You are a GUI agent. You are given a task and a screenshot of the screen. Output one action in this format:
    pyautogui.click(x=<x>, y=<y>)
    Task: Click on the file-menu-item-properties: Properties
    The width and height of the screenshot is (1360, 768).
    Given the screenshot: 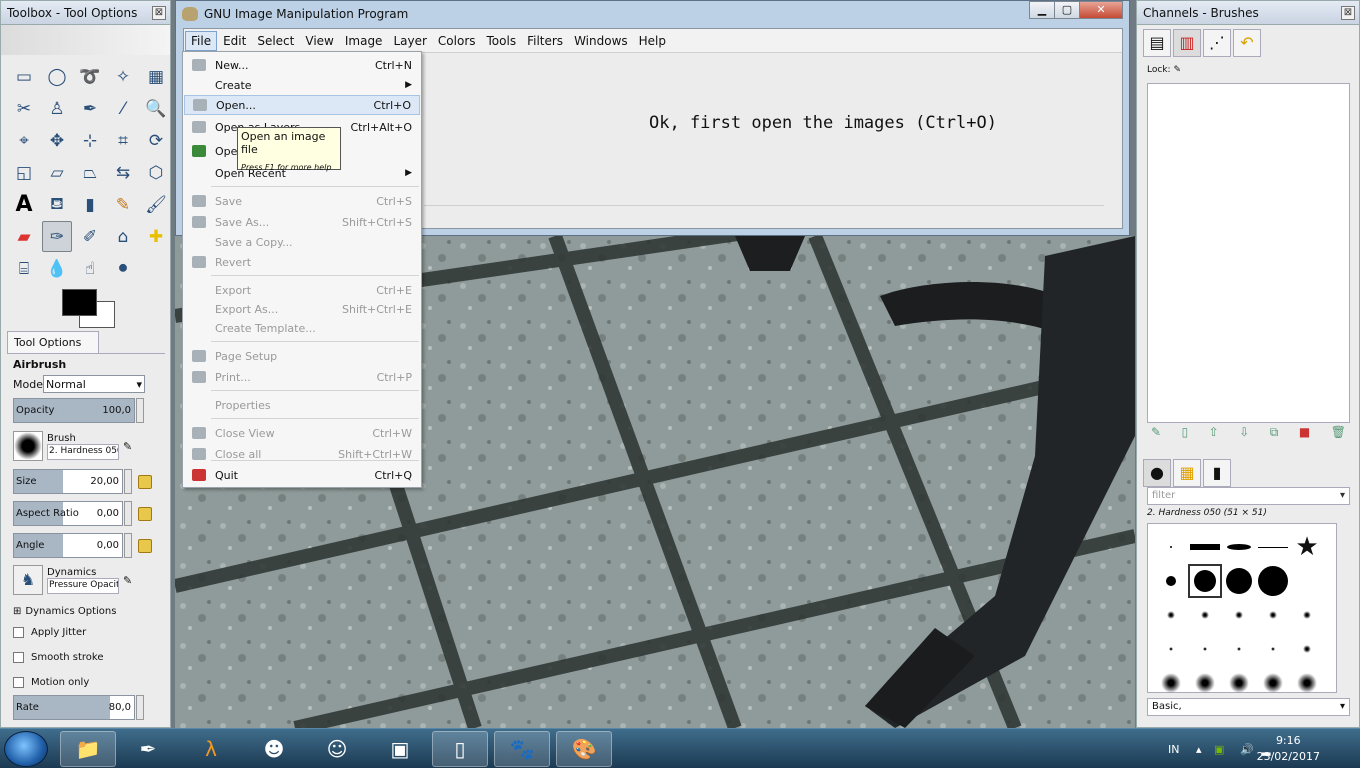 What is the action you would take?
    pyautogui.click(x=302, y=405)
    